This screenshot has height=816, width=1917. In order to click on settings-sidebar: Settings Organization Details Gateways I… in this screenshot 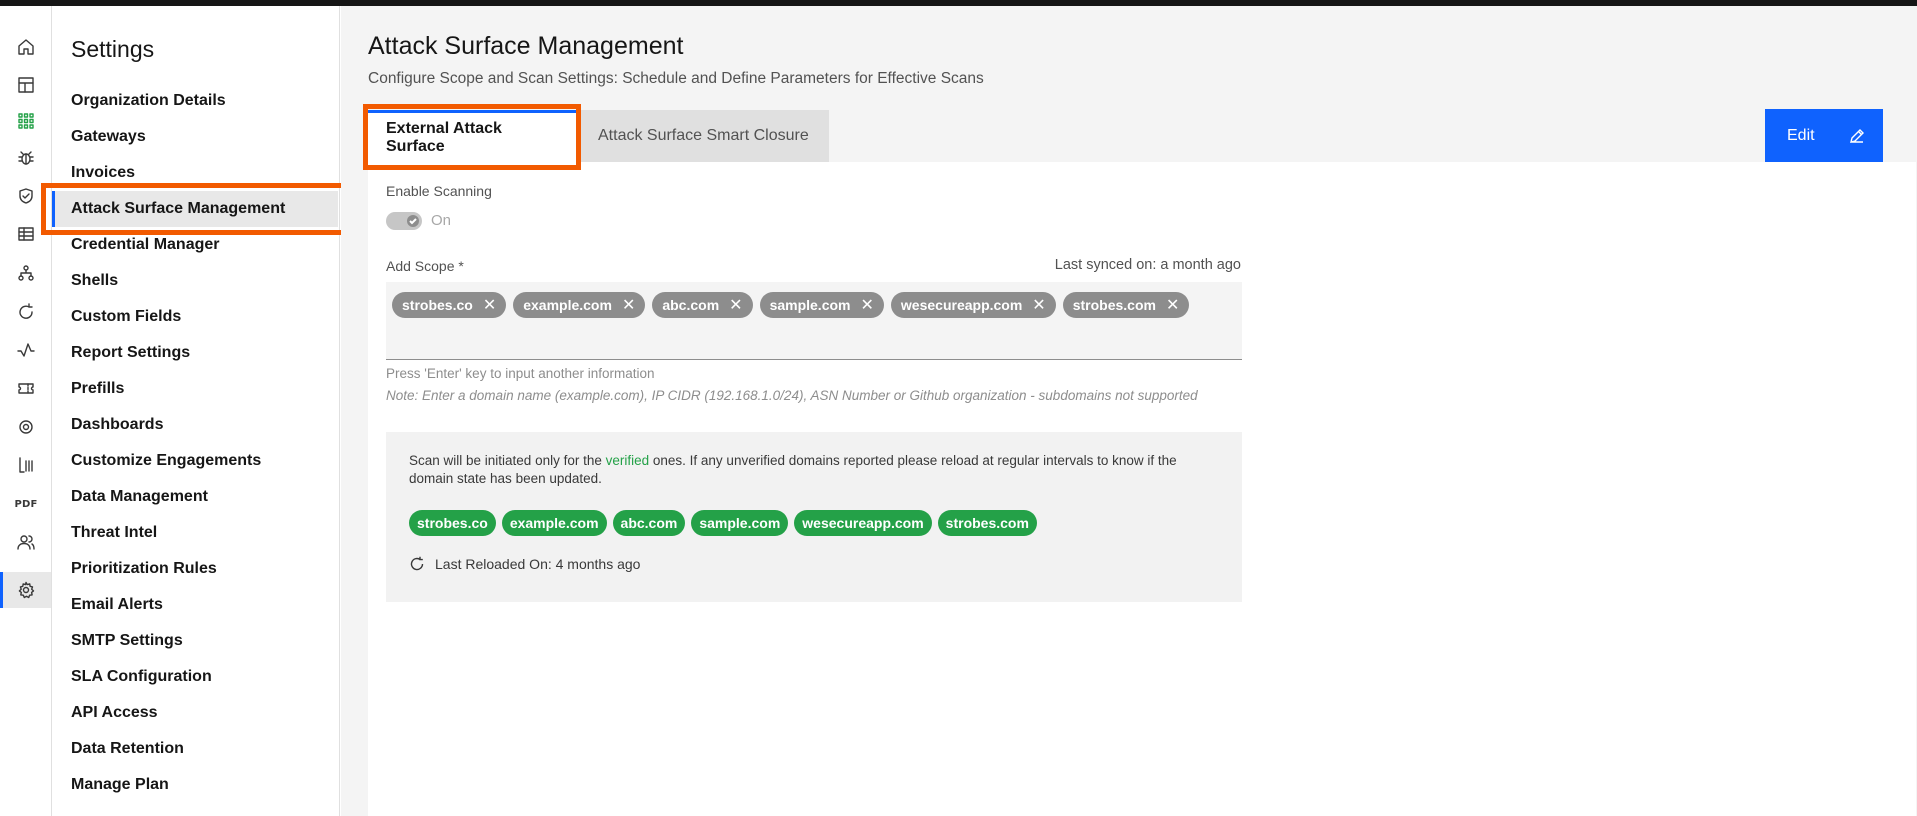, I will do `click(196, 411)`.